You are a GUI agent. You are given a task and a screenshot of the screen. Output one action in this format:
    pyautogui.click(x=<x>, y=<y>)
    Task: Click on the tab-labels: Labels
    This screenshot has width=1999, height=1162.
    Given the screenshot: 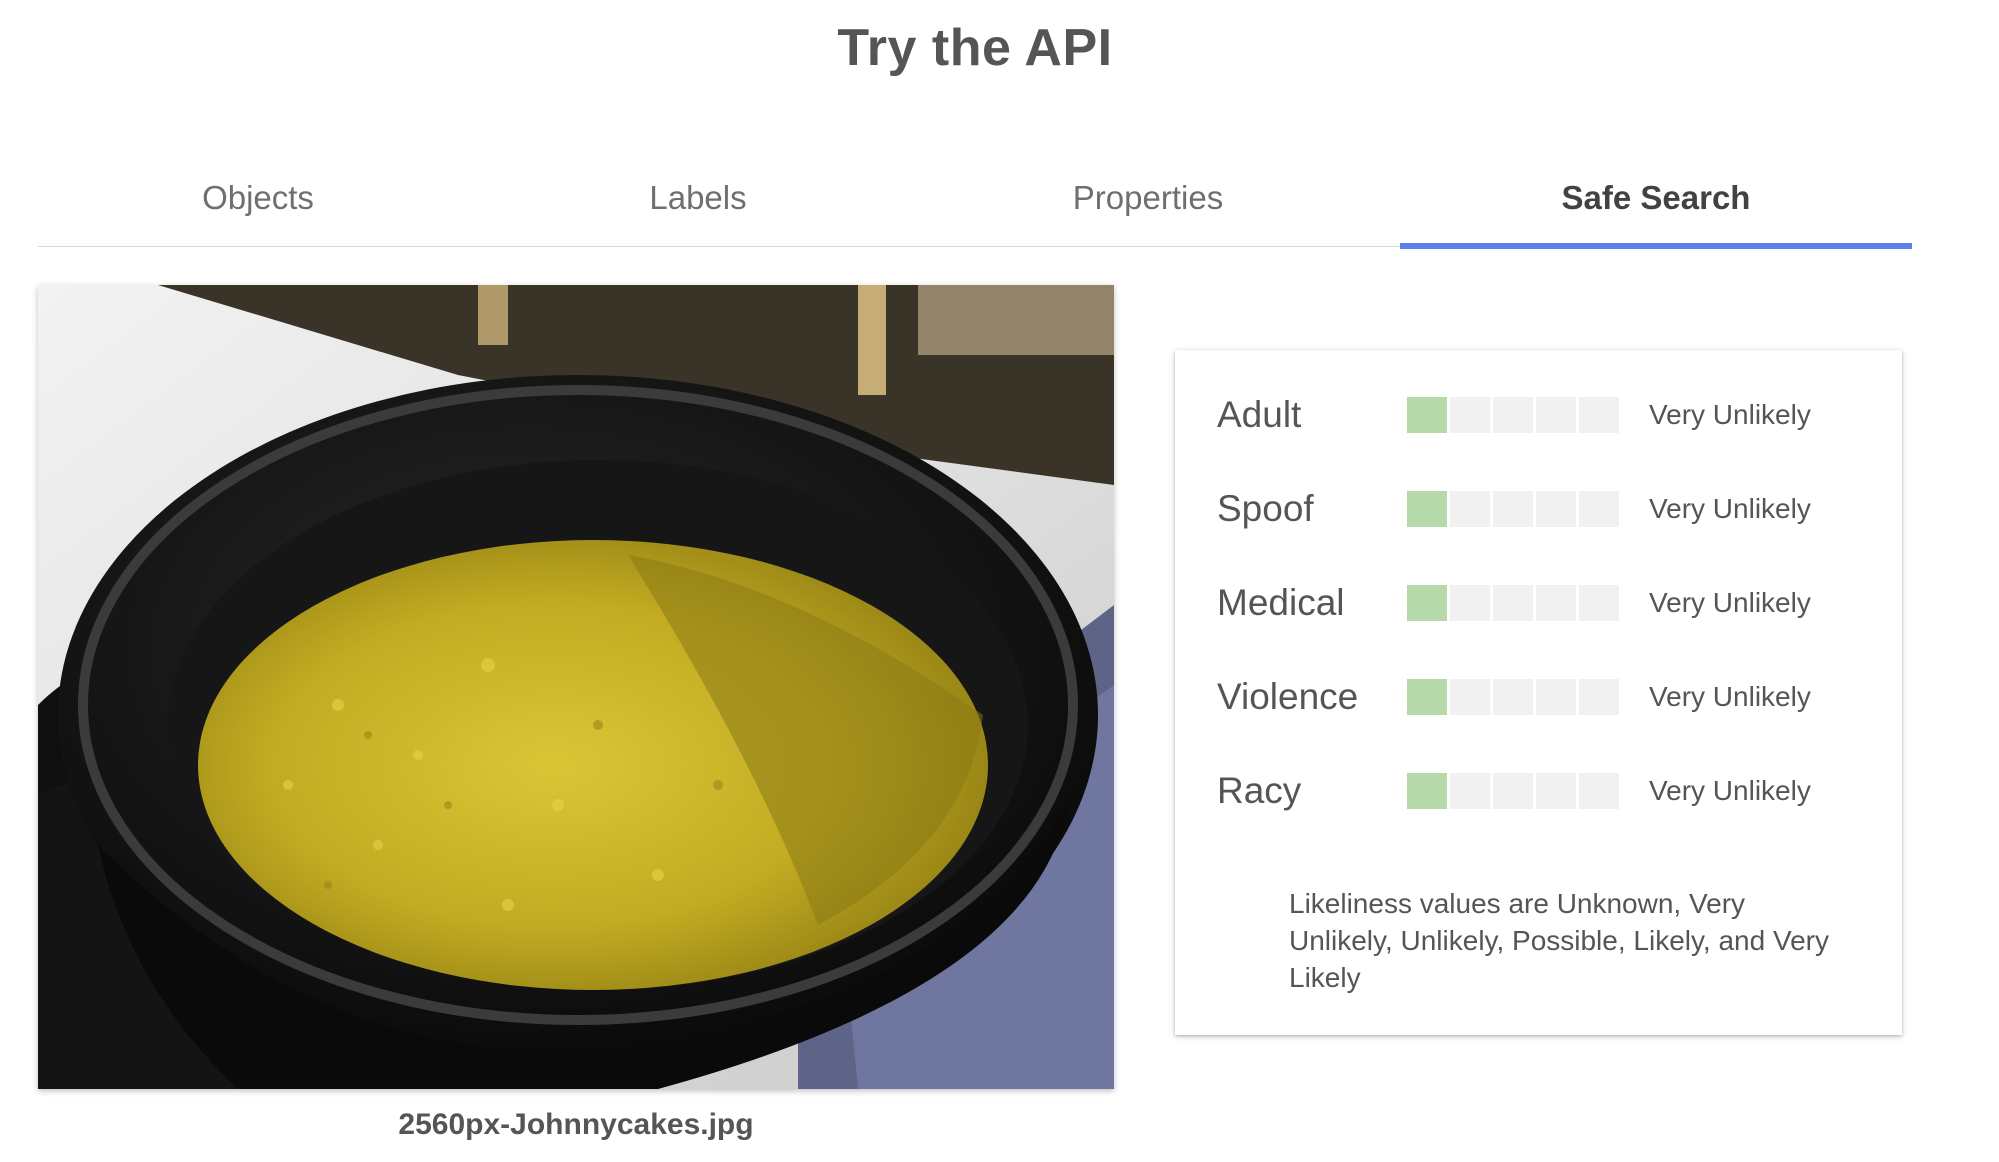 What is the action you would take?
    pyautogui.click(x=698, y=198)
    